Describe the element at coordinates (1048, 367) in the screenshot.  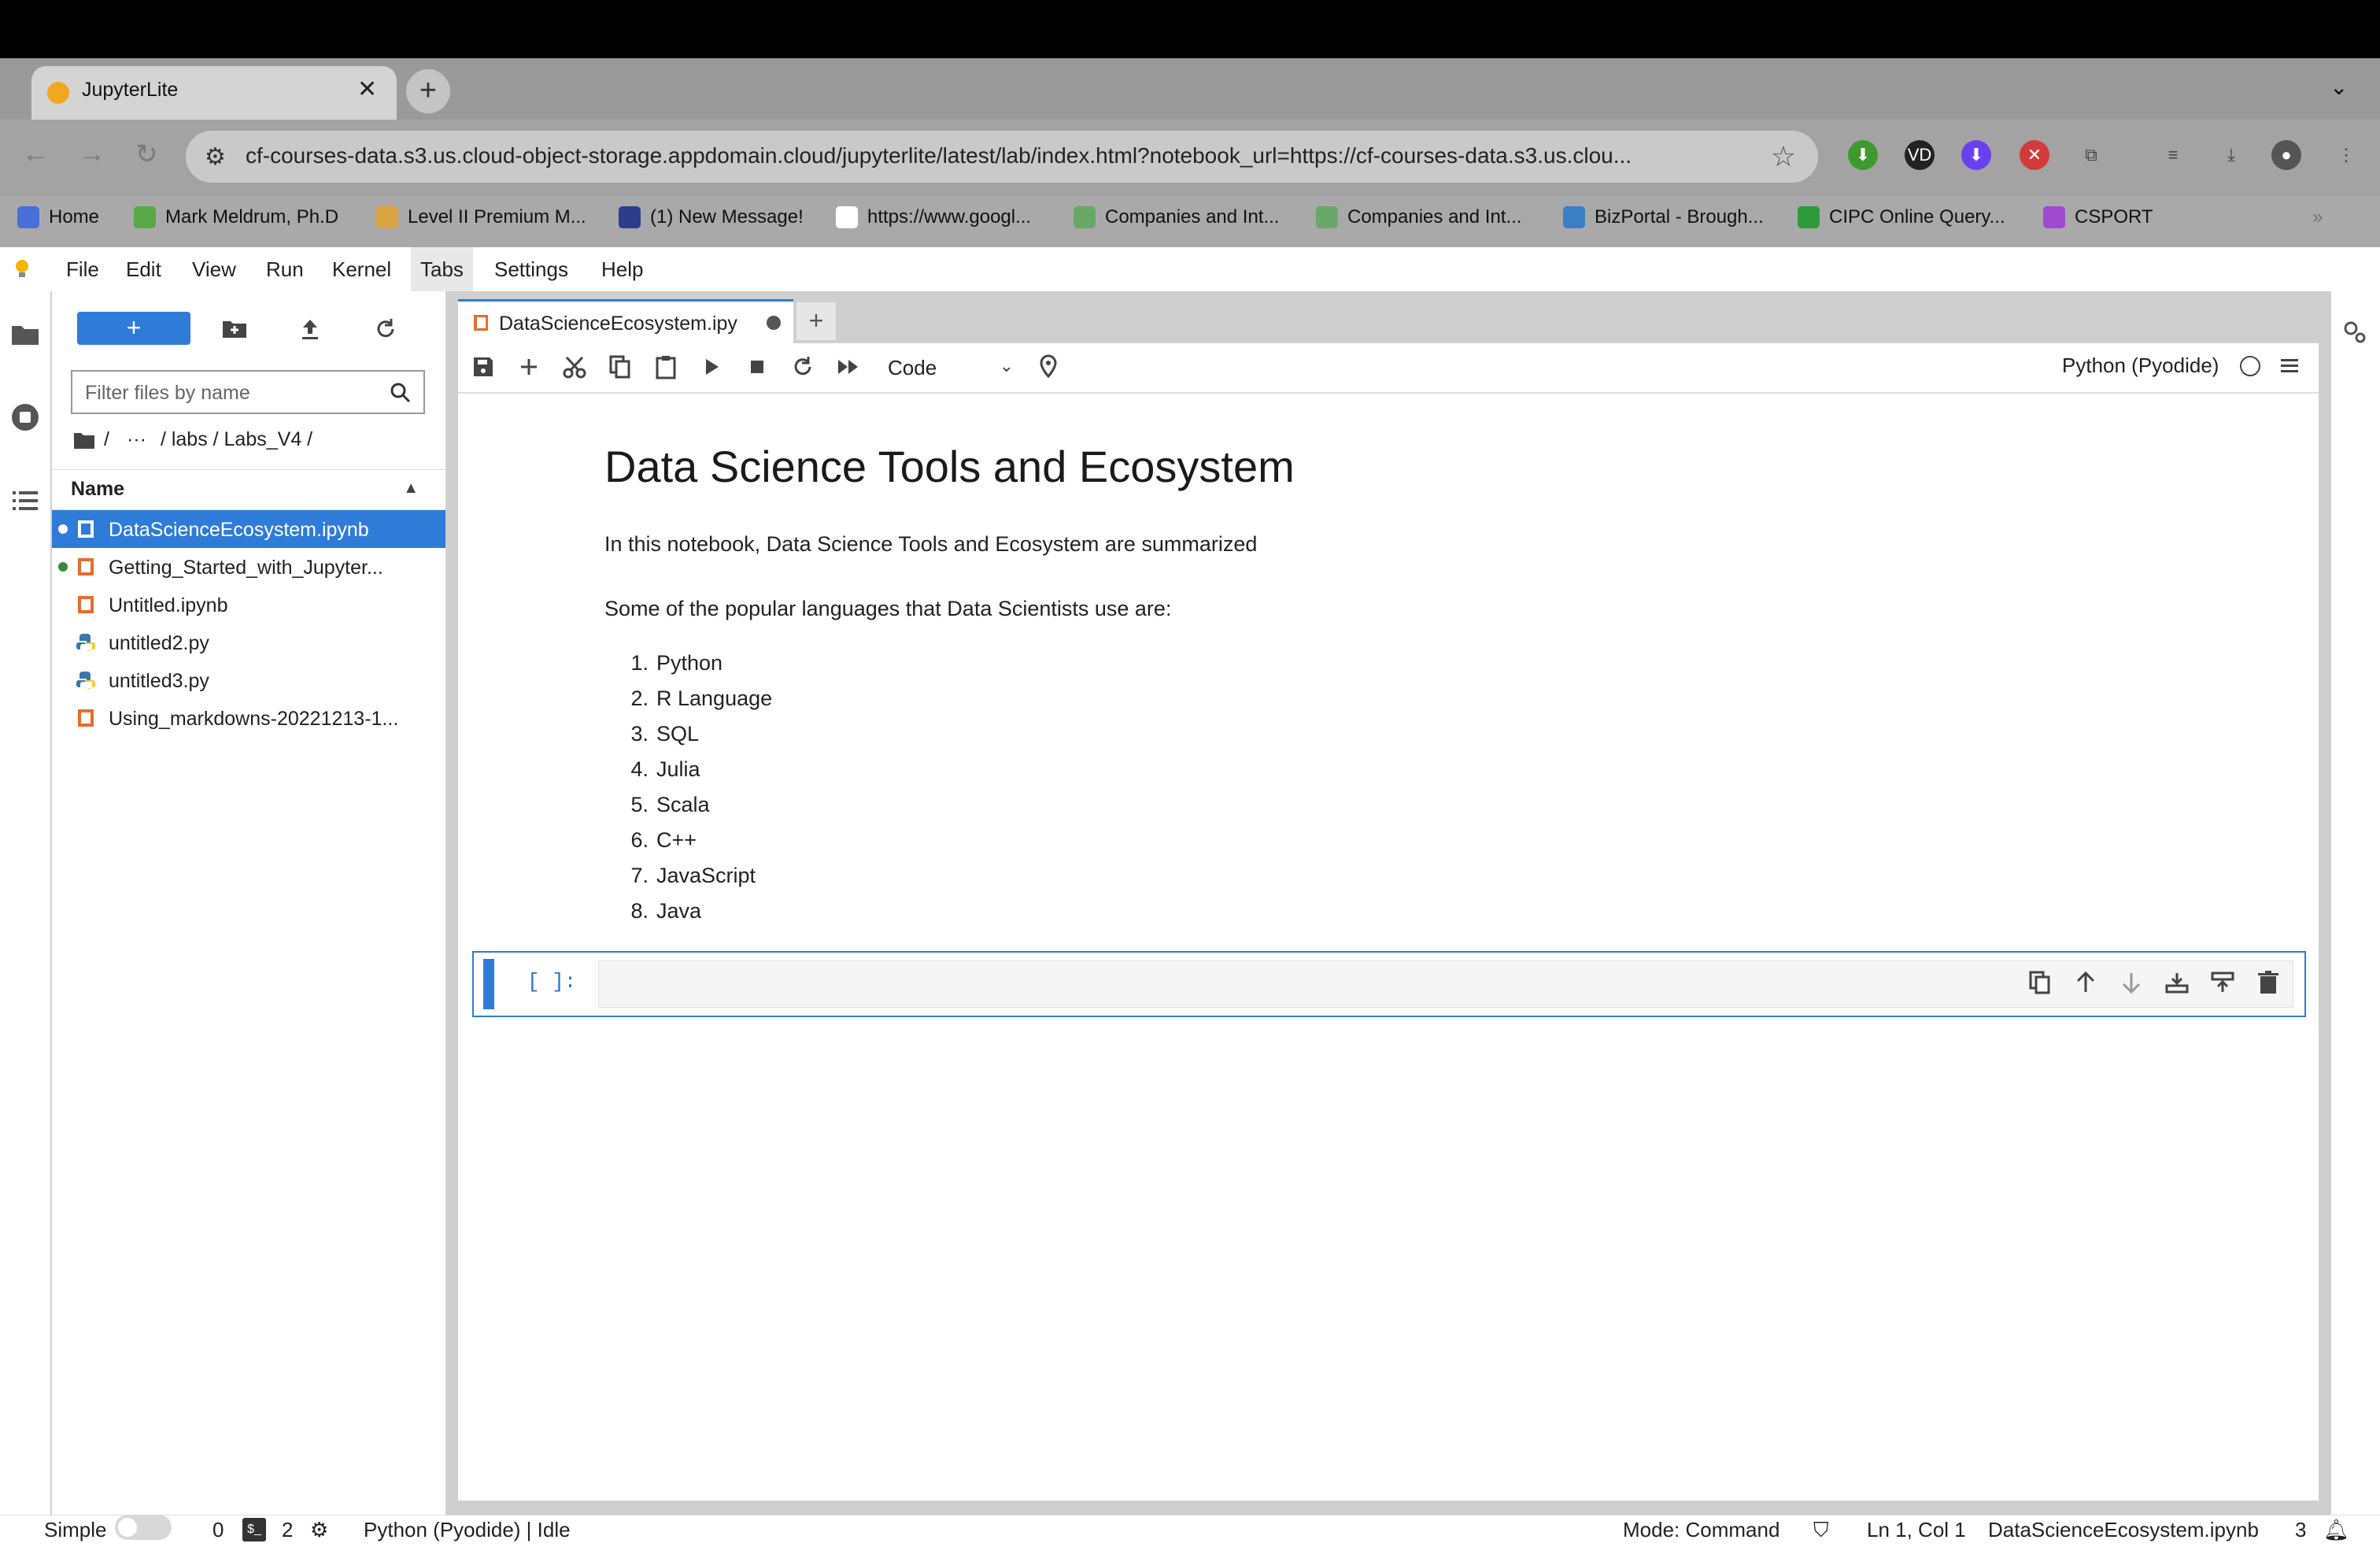
I see `pin-location-icon` at that location.